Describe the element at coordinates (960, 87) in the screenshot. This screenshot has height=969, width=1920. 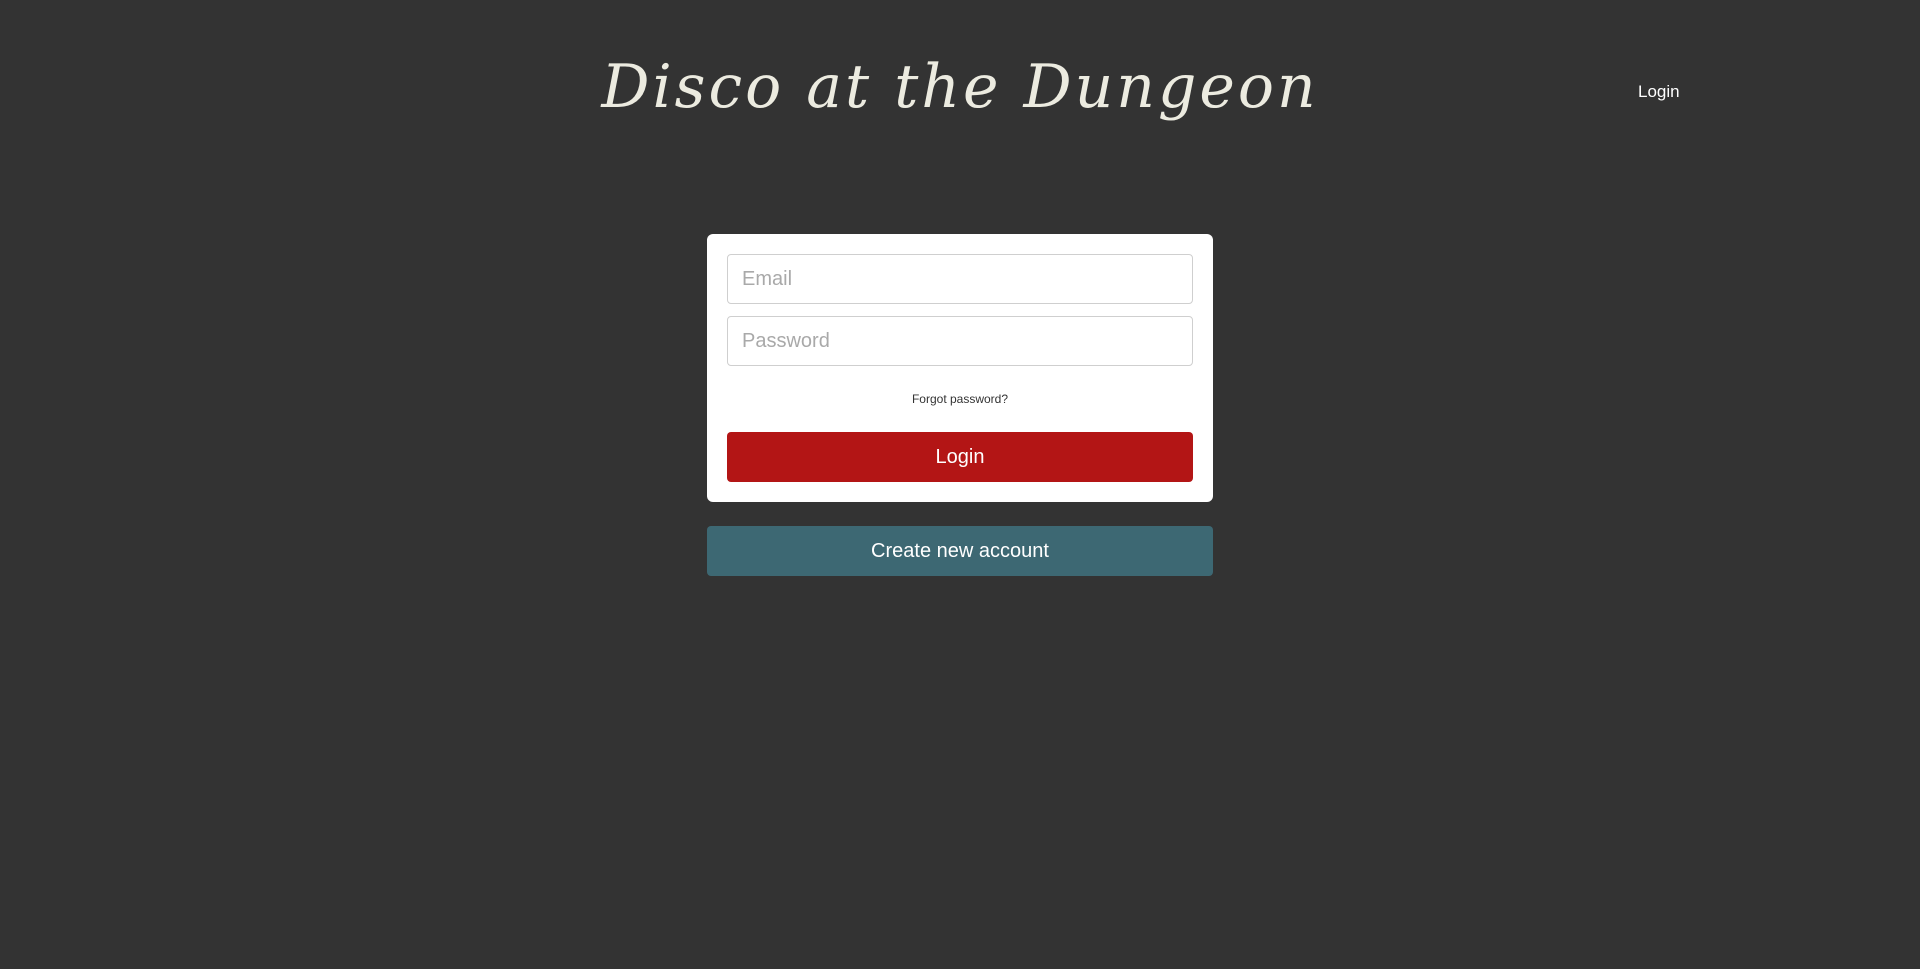
I see `site-title: Disco at the Dungeon` at that location.